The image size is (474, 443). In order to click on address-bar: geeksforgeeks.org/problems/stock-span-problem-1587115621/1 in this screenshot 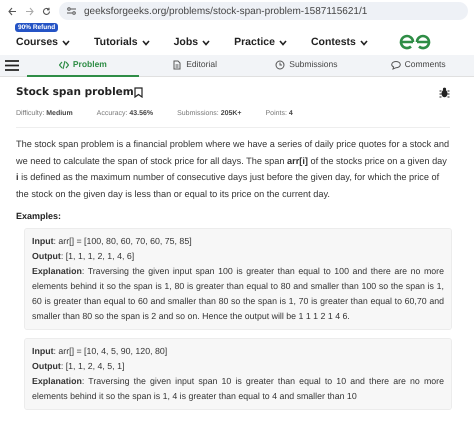, I will do `click(263, 11)`.